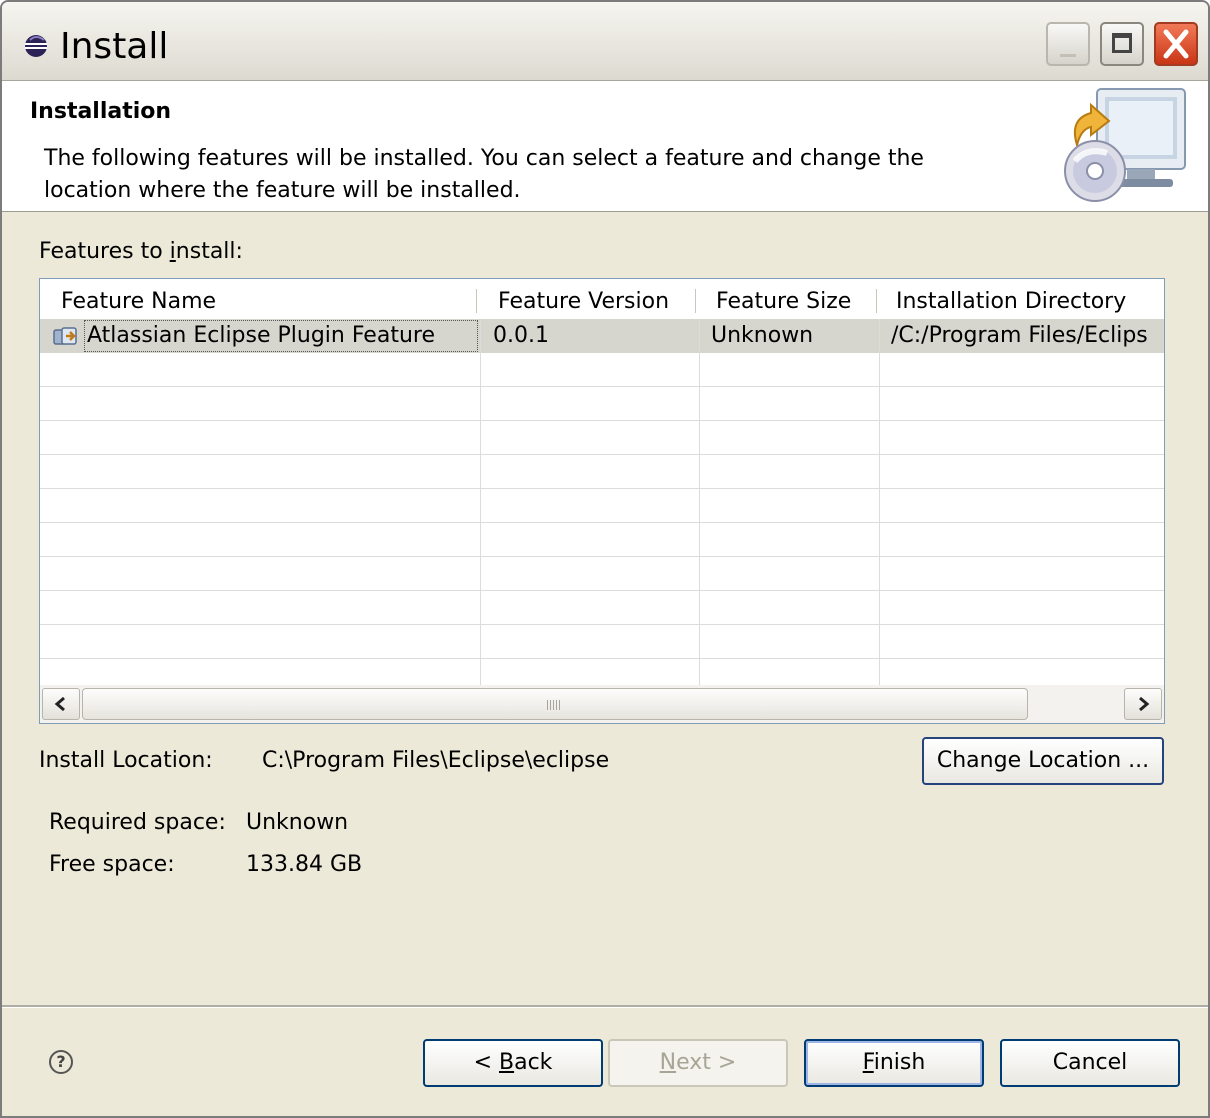  I want to click on minimize-icon, so click(1068, 55).